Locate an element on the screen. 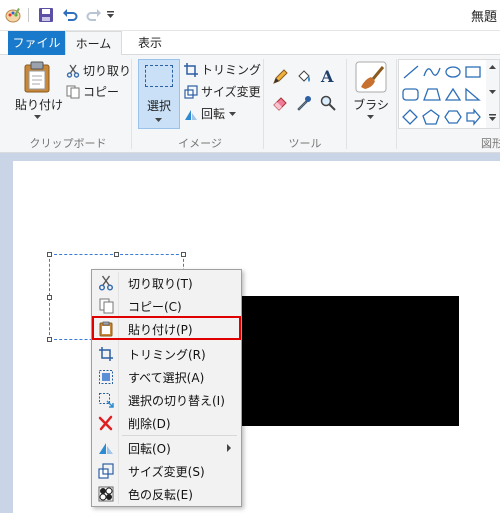 The height and width of the screenshot is (513, 500). menu-item-label: サイズ変更(S) is located at coordinates (166, 471).